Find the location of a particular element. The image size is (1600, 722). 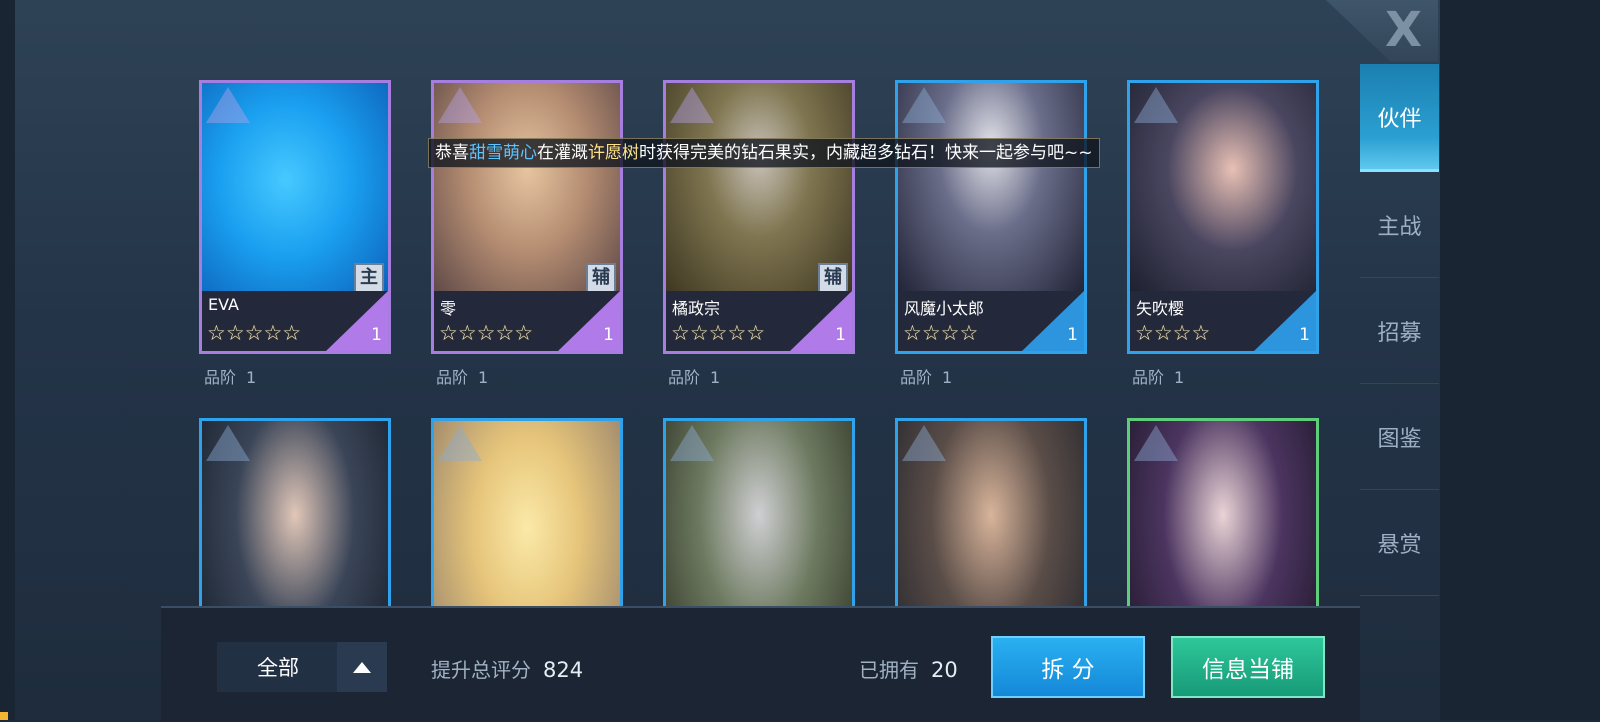

filter-dropdown: 全部 is located at coordinates (278, 667).